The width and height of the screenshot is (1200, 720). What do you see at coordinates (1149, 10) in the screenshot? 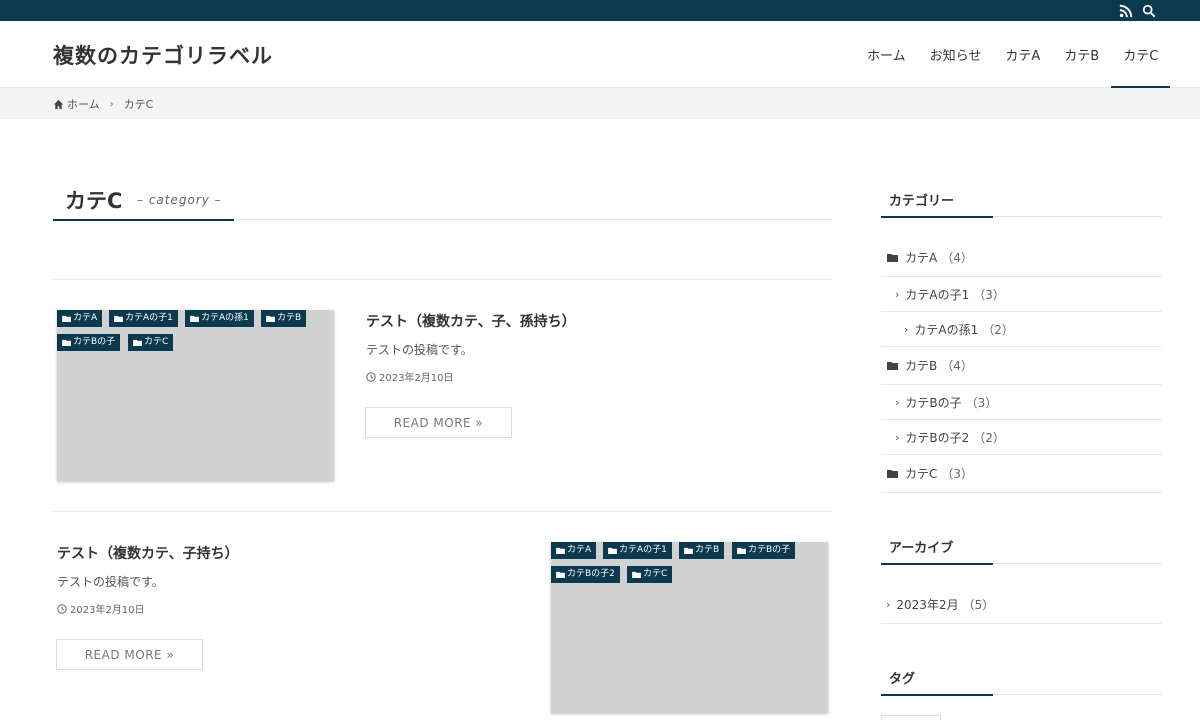
I see `search-icon` at bounding box center [1149, 10].